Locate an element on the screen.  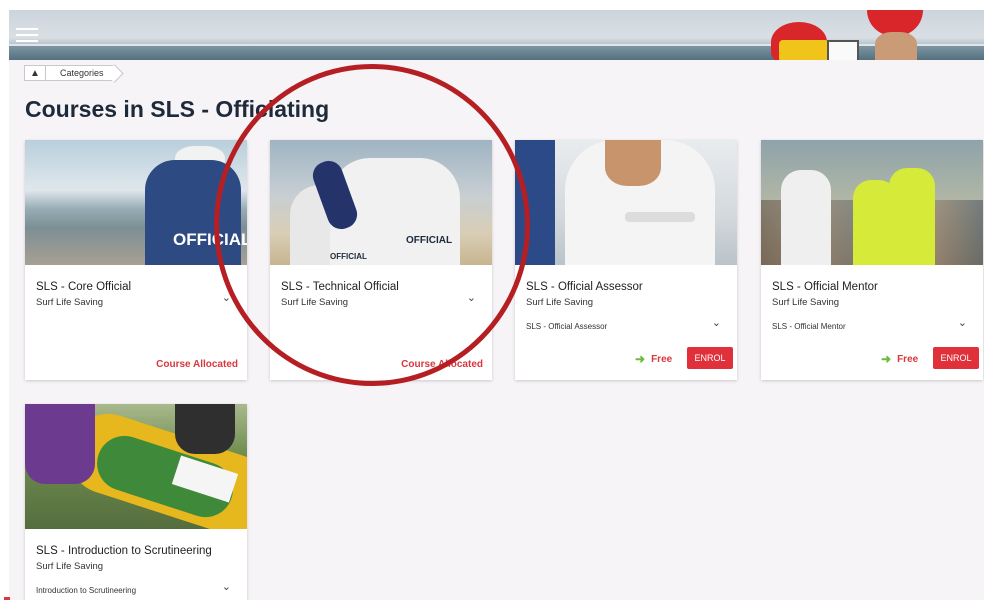
course-subtitle: SLS - Official Mentor is located at coordinates (809, 326).